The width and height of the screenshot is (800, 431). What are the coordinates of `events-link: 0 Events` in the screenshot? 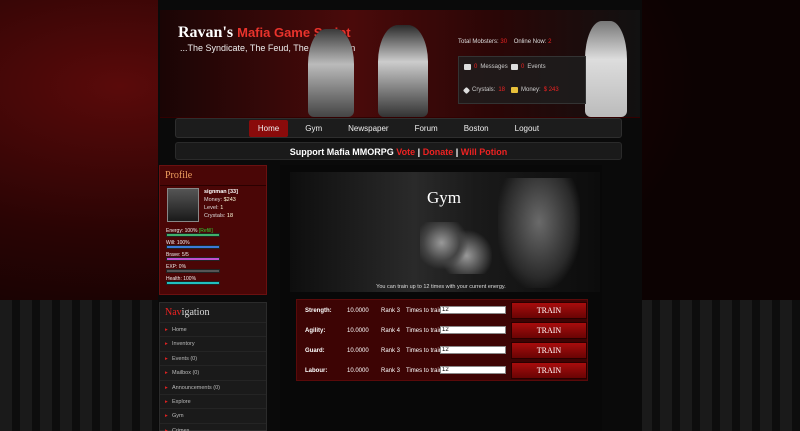 It's located at (528, 67).